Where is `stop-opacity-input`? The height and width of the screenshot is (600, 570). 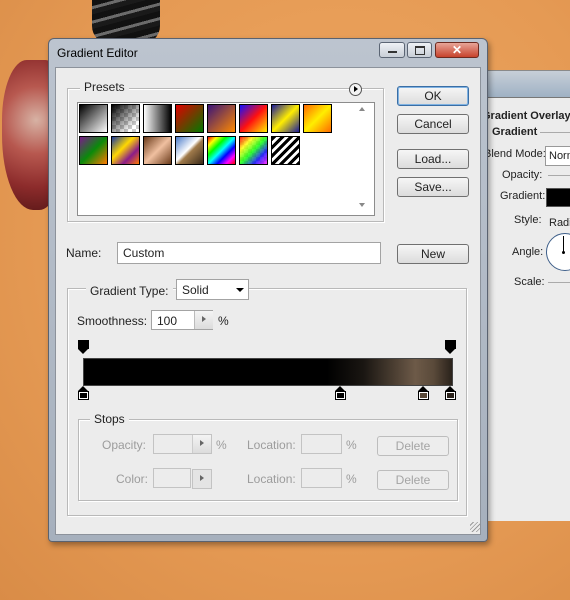
stop-opacity-input is located at coordinates (182, 444).